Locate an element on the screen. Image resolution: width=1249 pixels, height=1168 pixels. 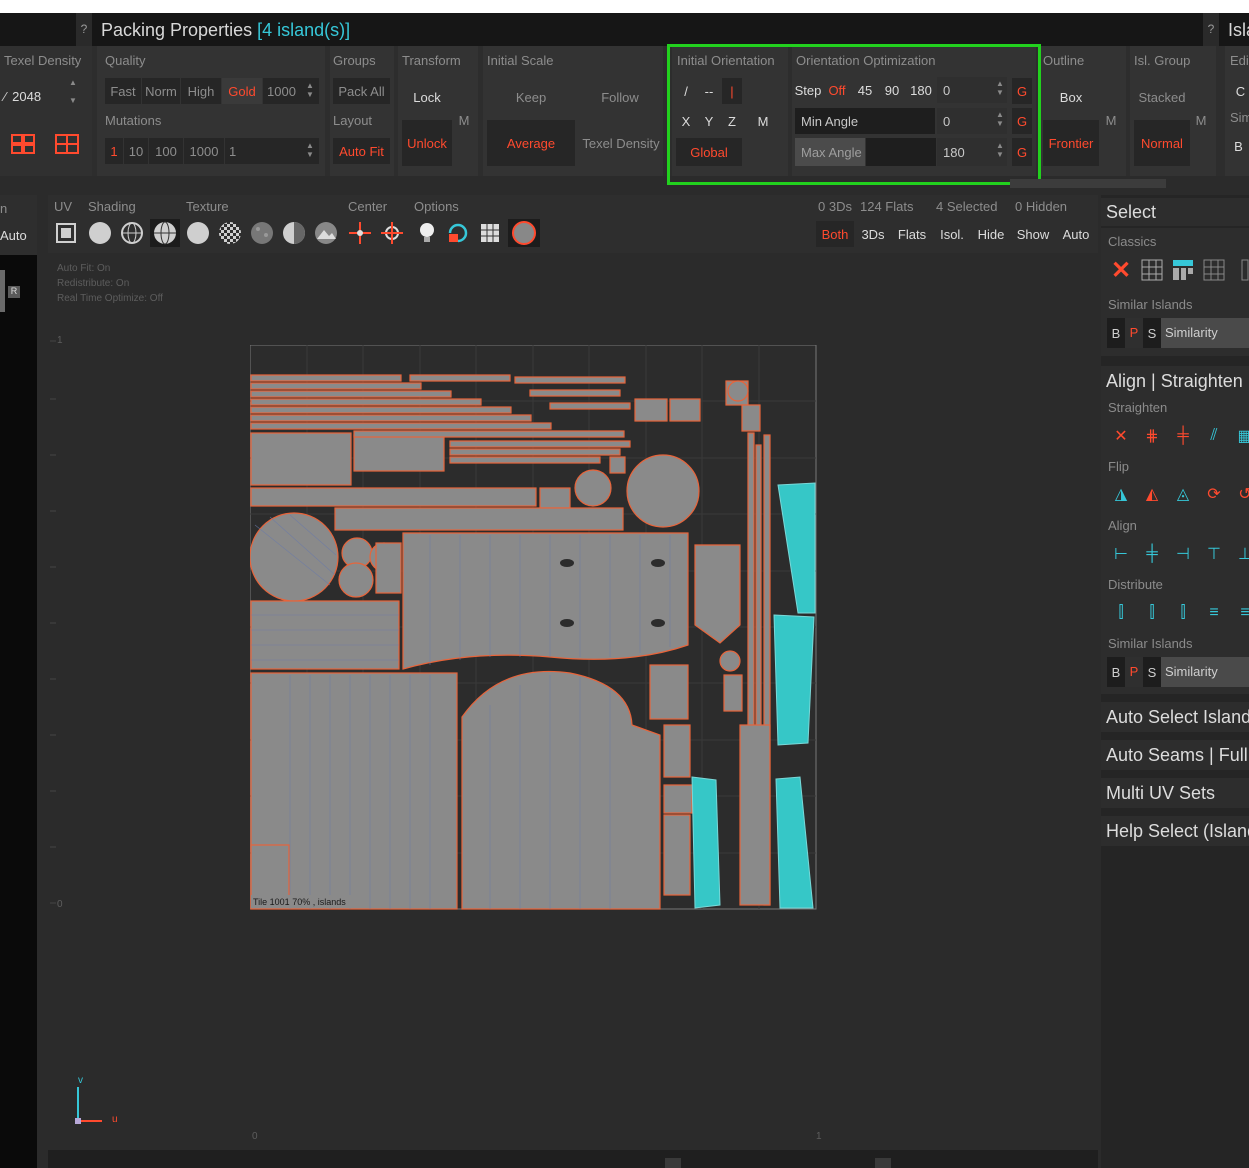
unlock-button: Unlock is located at coordinates (427, 143).